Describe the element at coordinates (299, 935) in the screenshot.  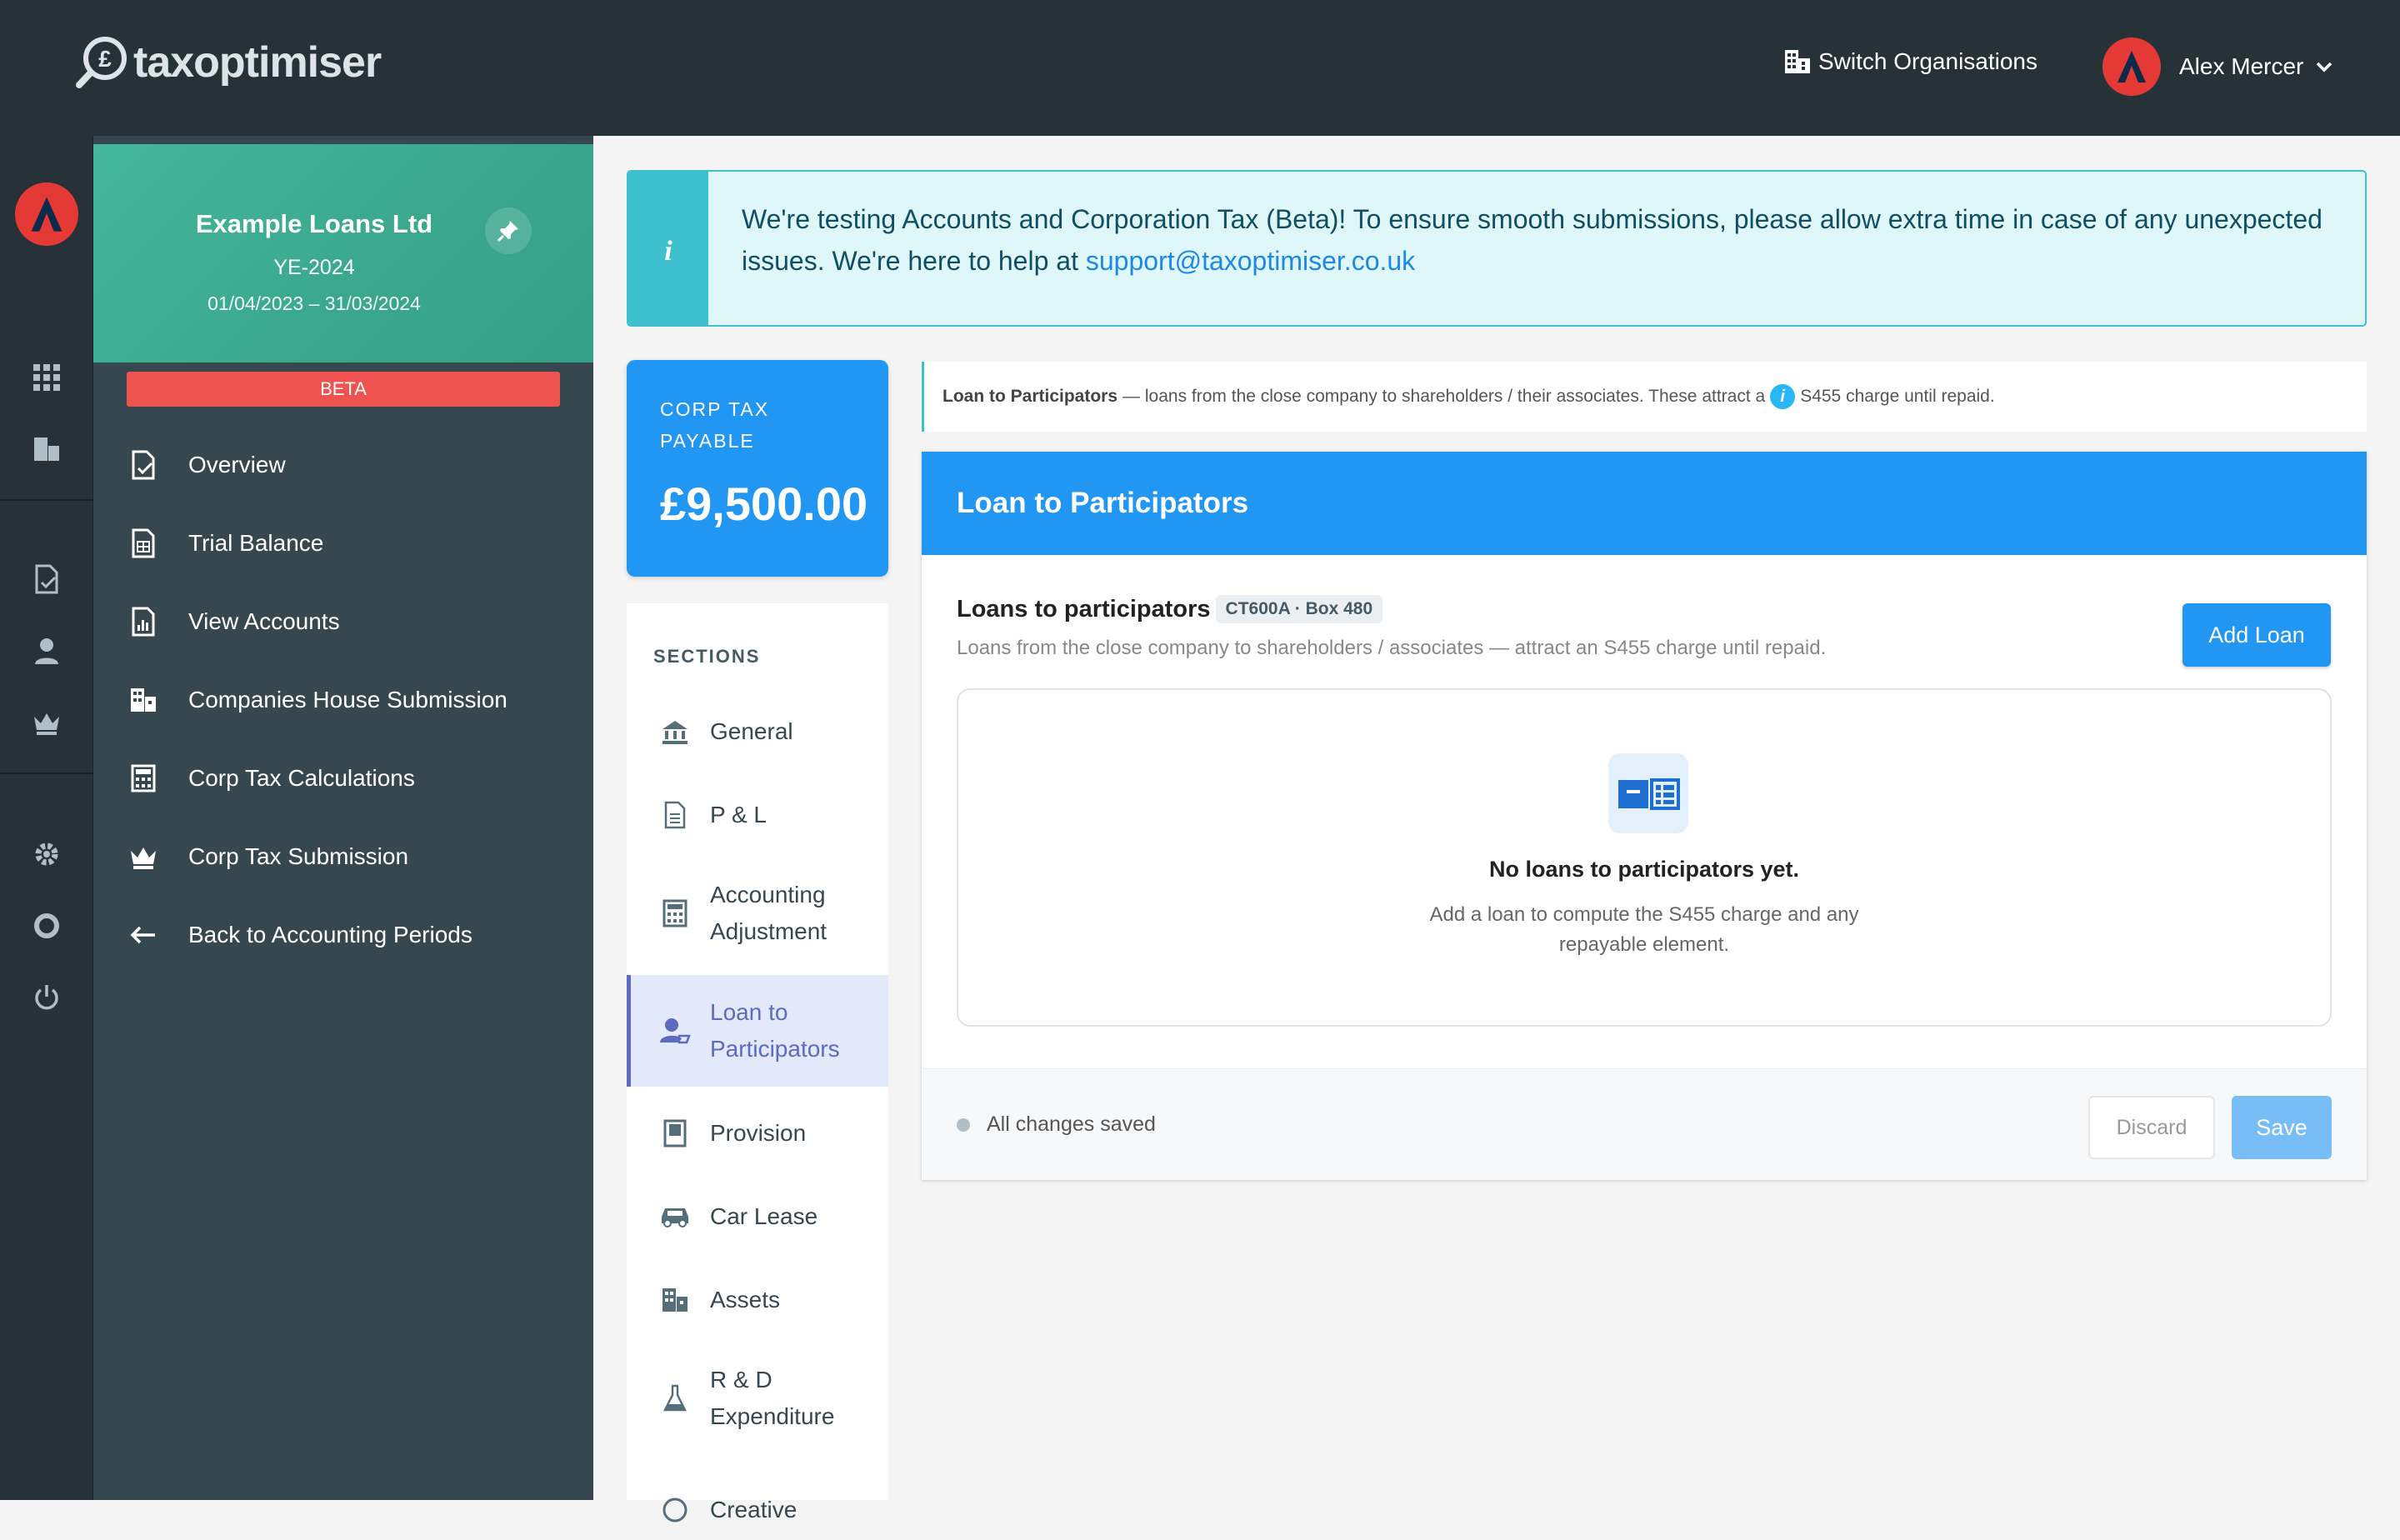
I see `sidebar-item-back-to-accounting-periods: Back to Accounting Periods` at that location.